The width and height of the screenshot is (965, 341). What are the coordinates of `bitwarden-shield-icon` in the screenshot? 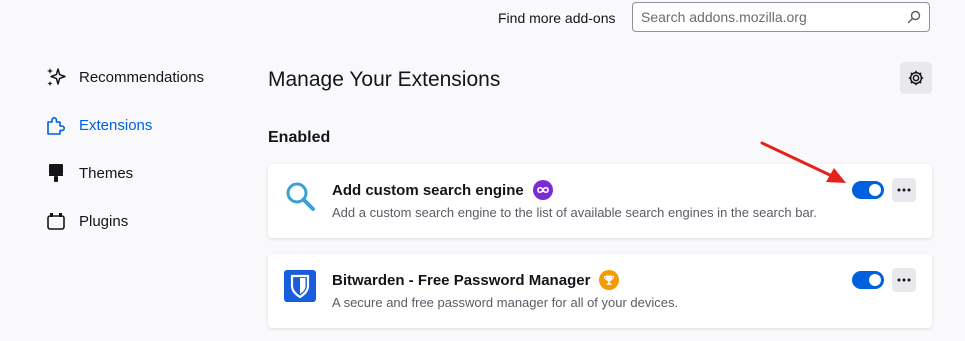 It's located at (300, 286).